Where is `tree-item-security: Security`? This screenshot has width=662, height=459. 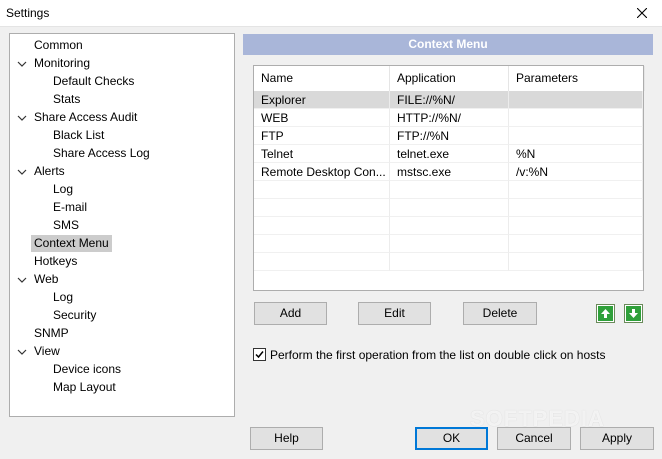 tree-item-security: Security is located at coordinates (74, 315).